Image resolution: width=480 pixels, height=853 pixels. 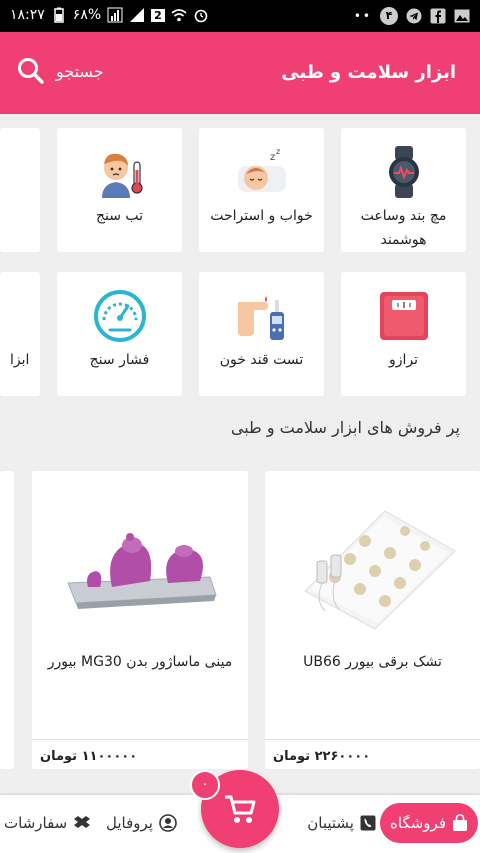 I want to click on category-glucometer: تست قند خون, so click(x=261, y=334).